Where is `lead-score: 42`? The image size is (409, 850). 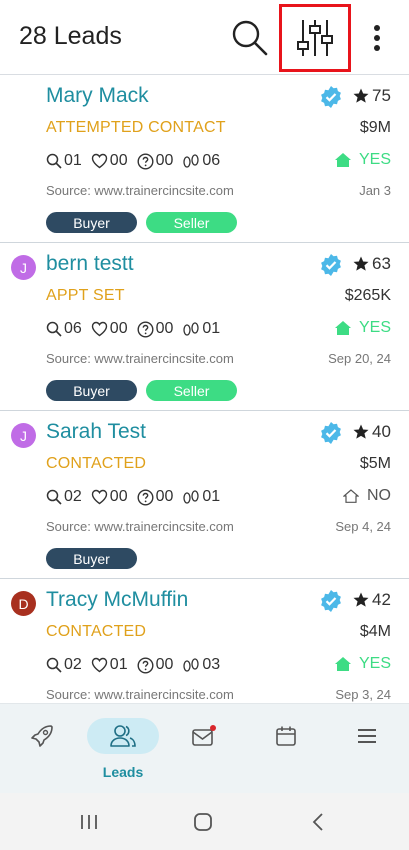 lead-score: 42 is located at coordinates (381, 599).